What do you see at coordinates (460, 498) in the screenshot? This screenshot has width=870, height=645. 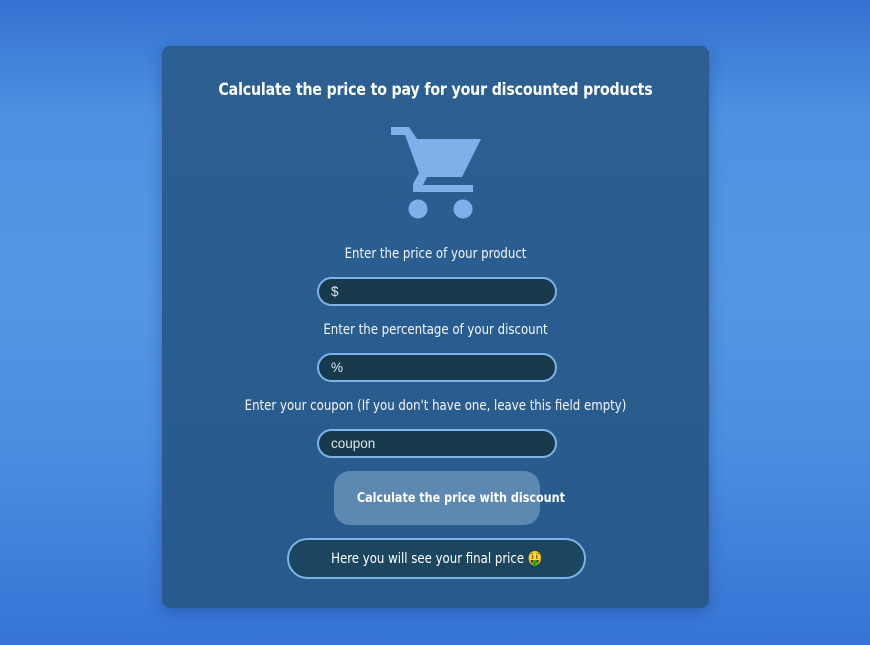 I see `calculate-button-label: Calculate the price with discount` at bounding box center [460, 498].